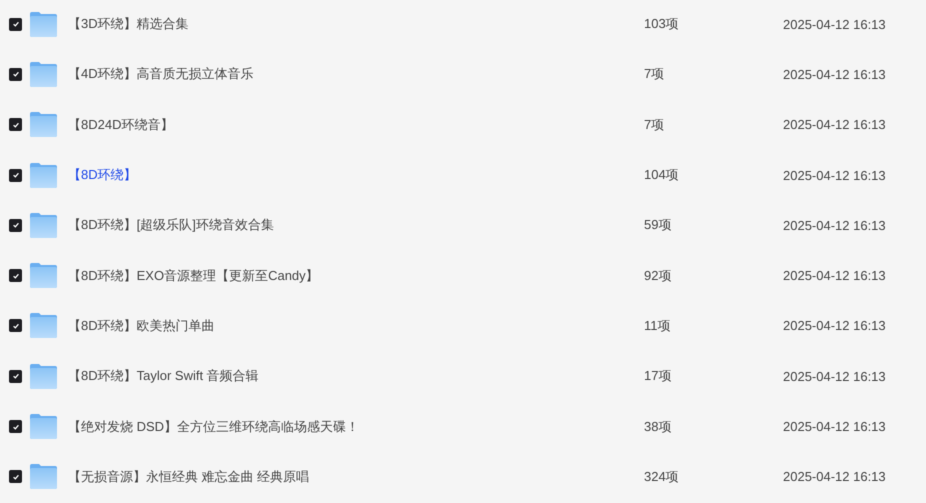 The height and width of the screenshot is (503, 926). I want to click on folder-name: 【绝对发烧 DSD】全方位三维环绕高临场感天碟！, so click(356, 427).